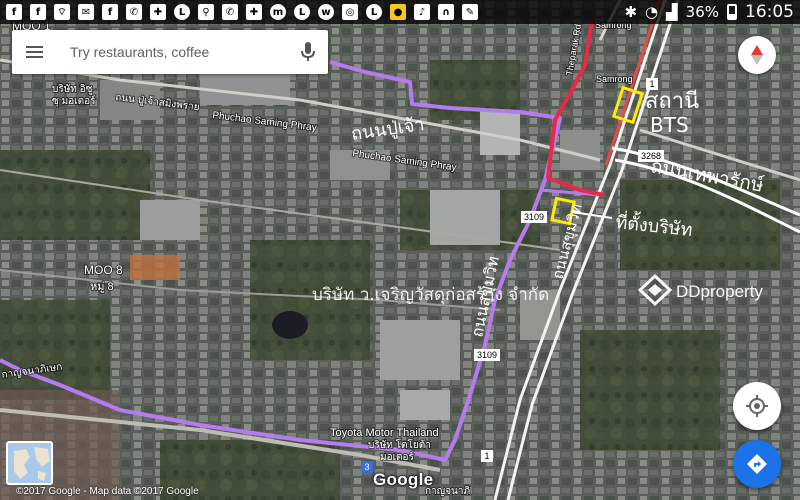 The image size is (800, 500). I want to click on battery-icon, so click(732, 12).